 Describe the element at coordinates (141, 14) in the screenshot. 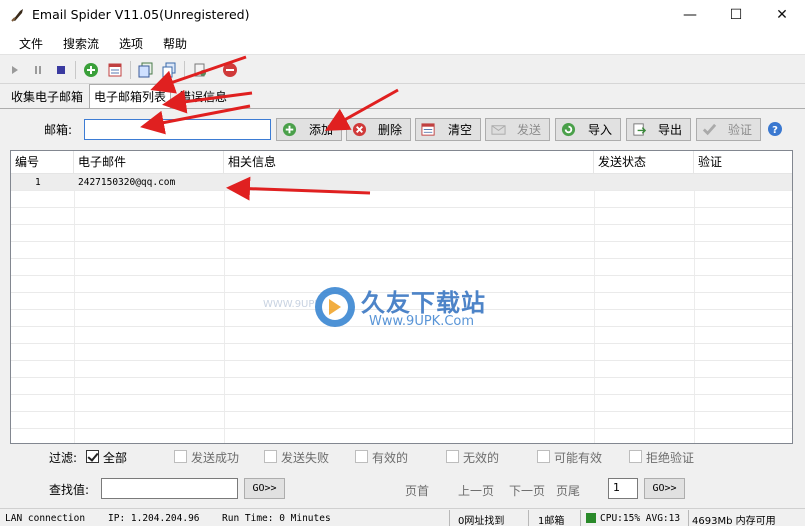

I see `window-title: Email Spider V11.05(Unregistered)` at that location.